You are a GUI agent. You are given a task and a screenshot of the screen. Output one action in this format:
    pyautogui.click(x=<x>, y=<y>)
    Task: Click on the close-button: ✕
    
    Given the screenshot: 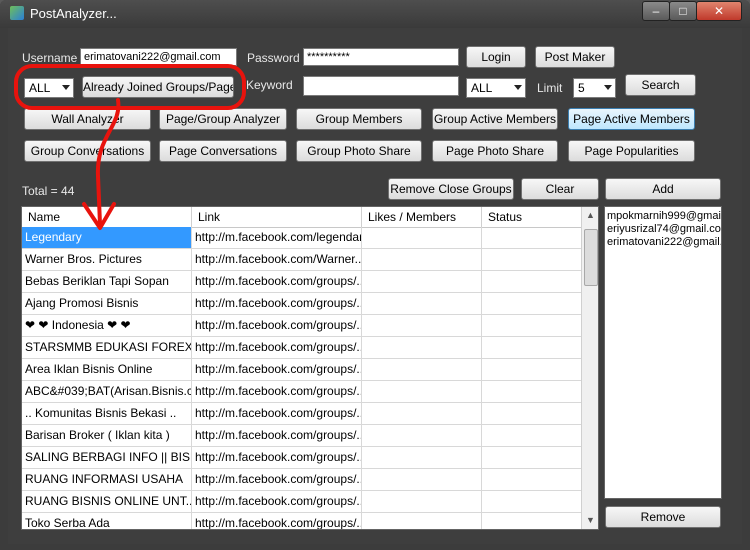 What is the action you would take?
    pyautogui.click(x=719, y=11)
    